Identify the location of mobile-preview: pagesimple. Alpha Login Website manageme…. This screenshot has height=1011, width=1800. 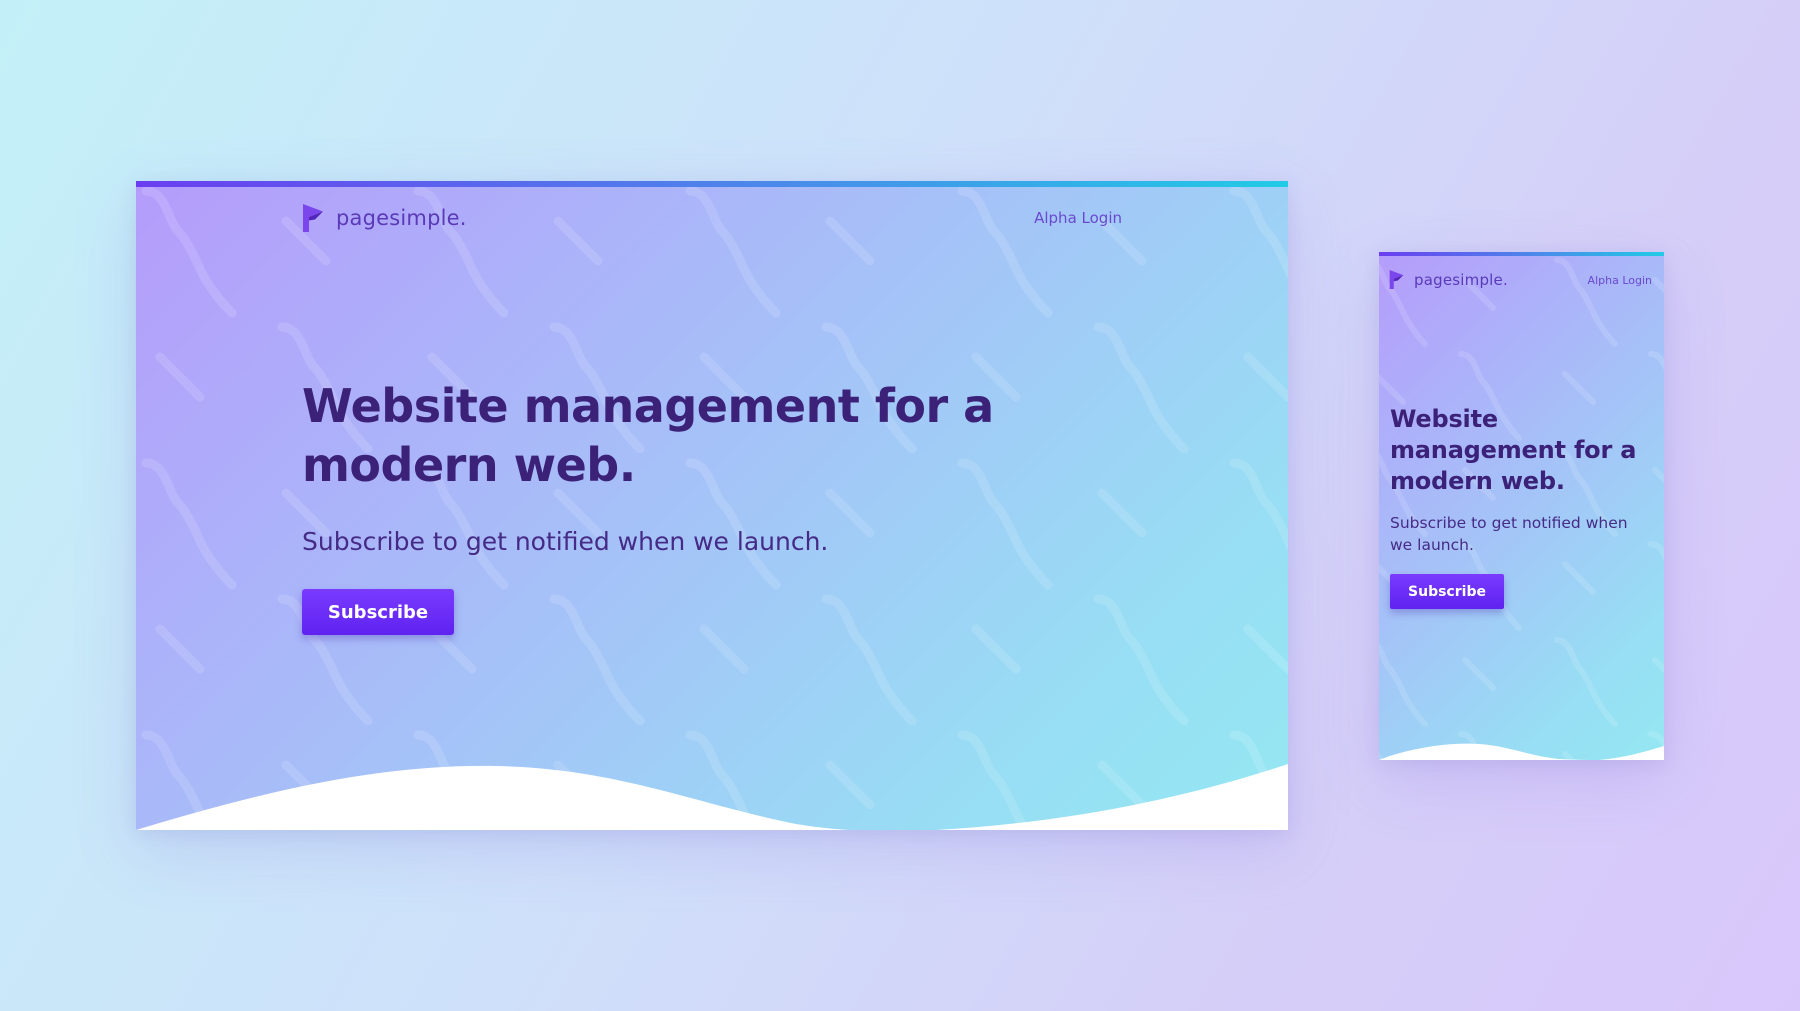
(1521, 506).